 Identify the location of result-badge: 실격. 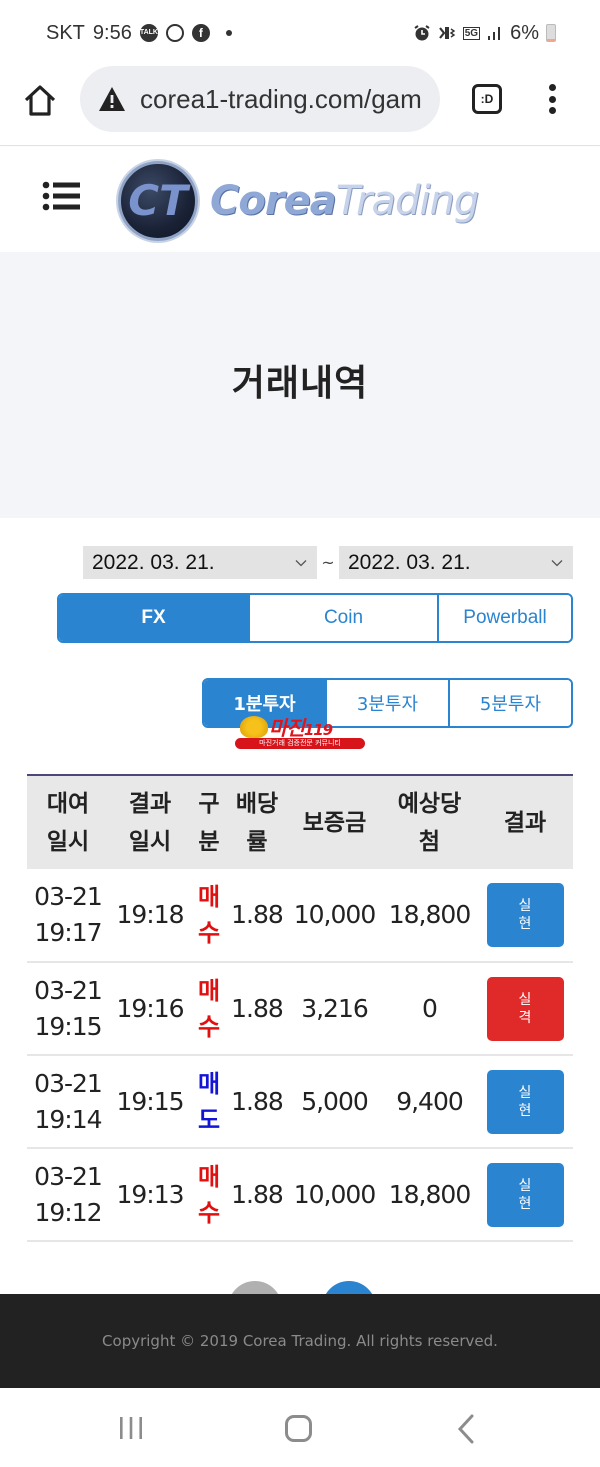
(525, 1008).